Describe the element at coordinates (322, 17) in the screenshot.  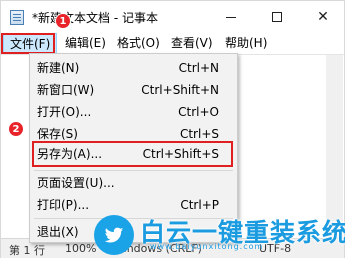
I see `close-button: ✕` at that location.